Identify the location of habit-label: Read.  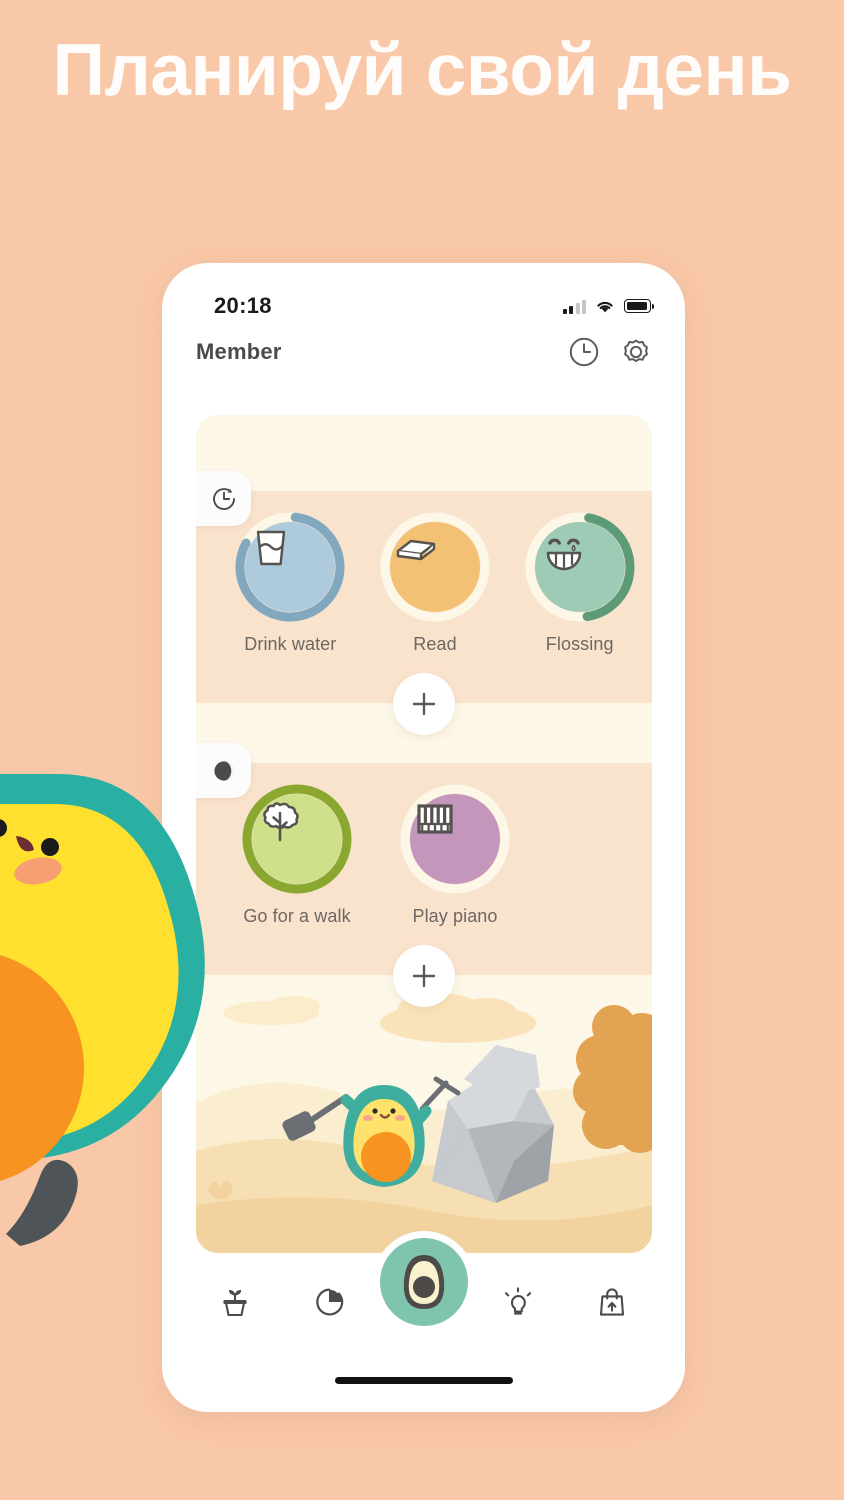
(435, 644).